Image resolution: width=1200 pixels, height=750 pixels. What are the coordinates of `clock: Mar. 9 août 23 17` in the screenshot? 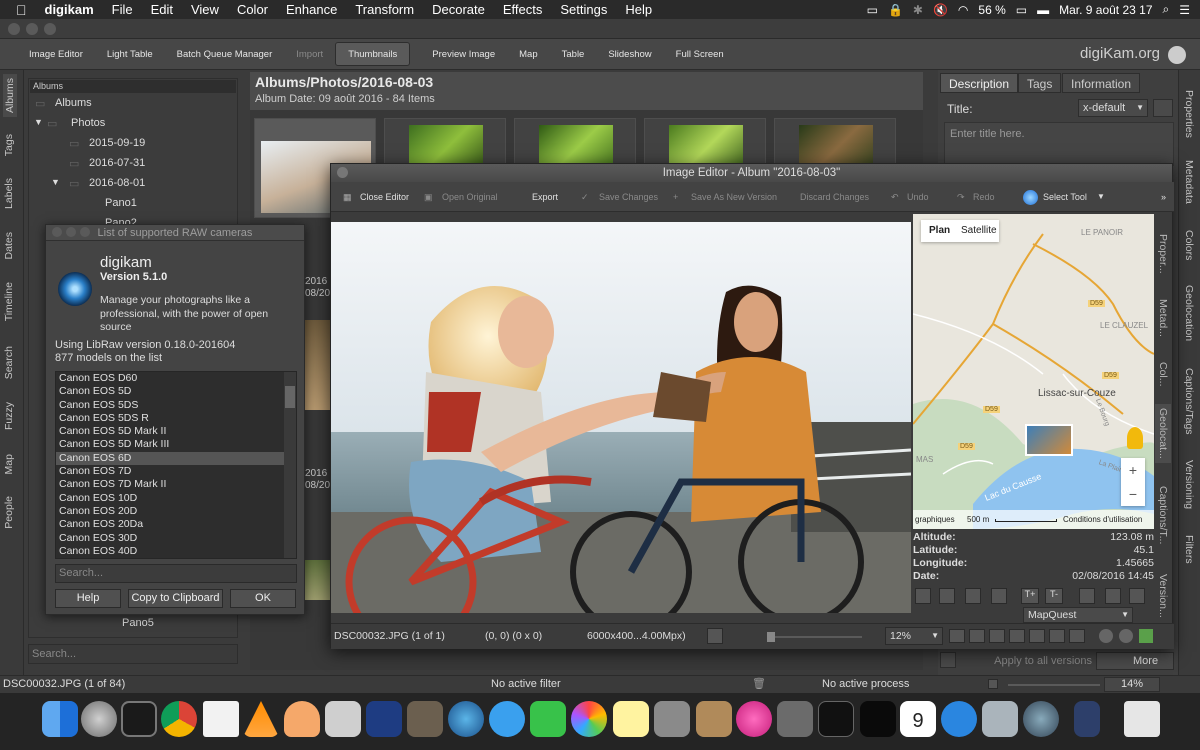 It's located at (1105, 10).